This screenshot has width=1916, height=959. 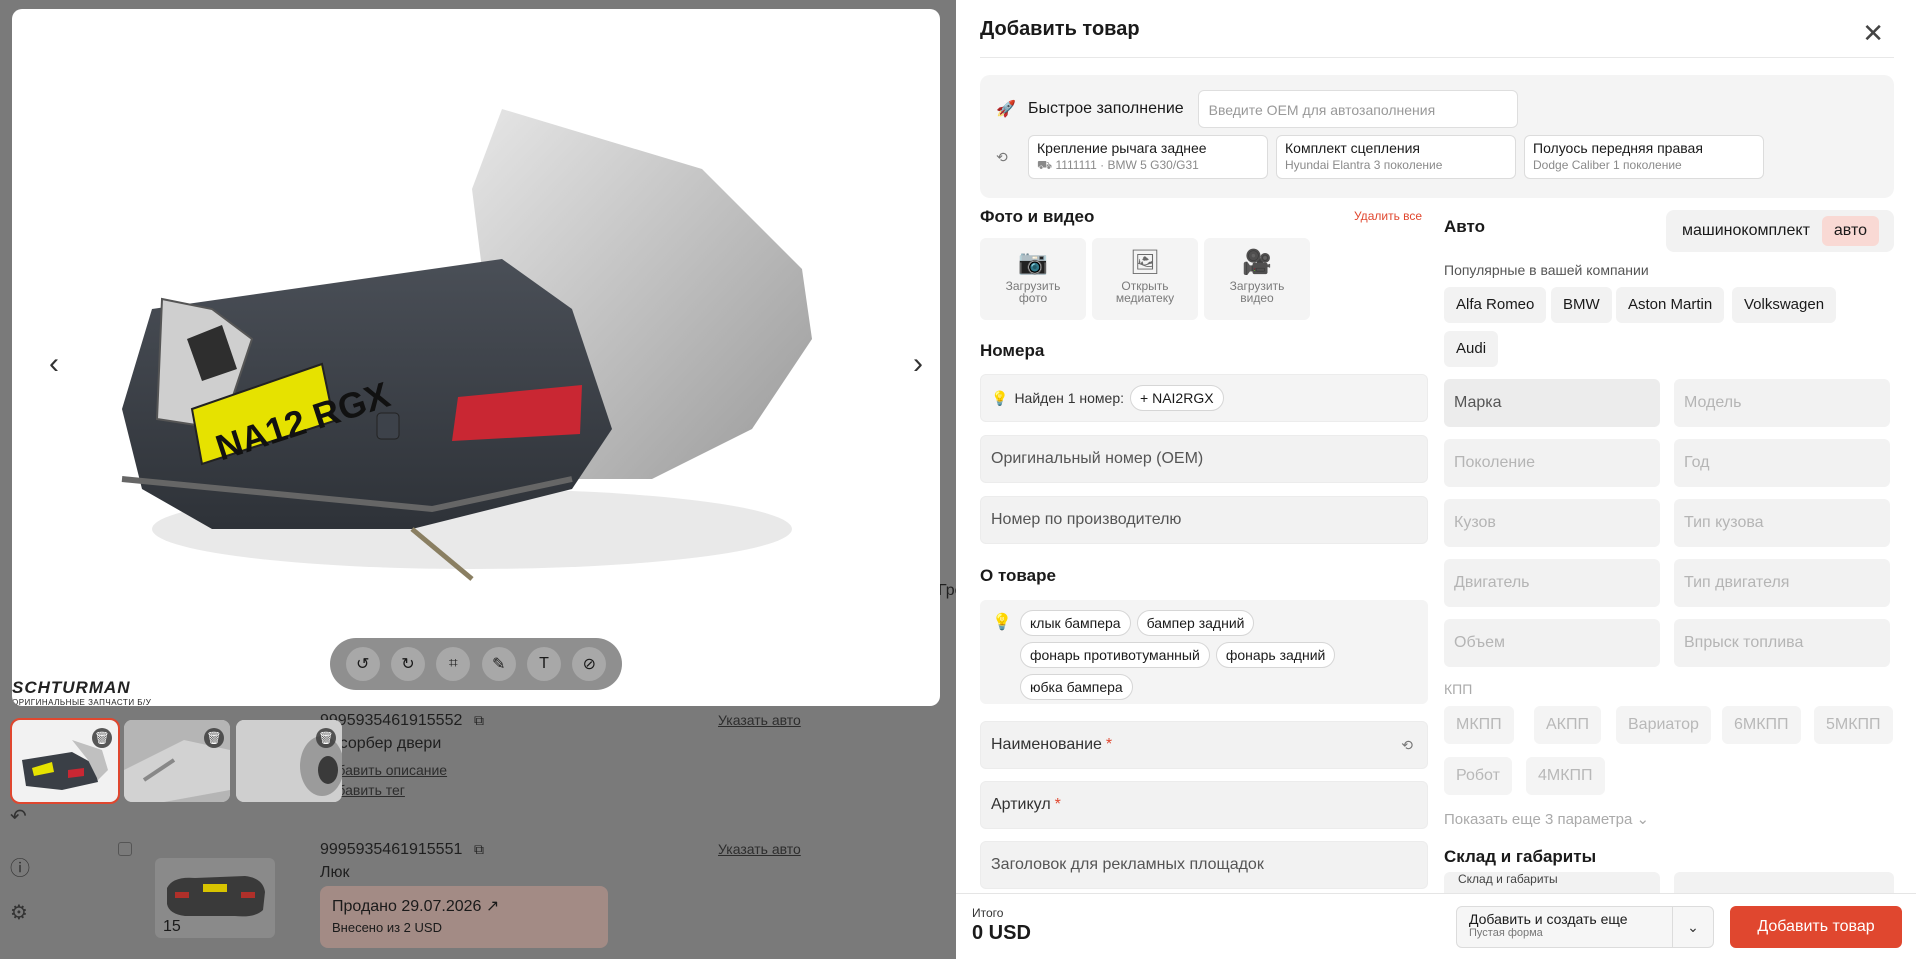 I want to click on body-type-input: Тип кузова, so click(x=1782, y=523).